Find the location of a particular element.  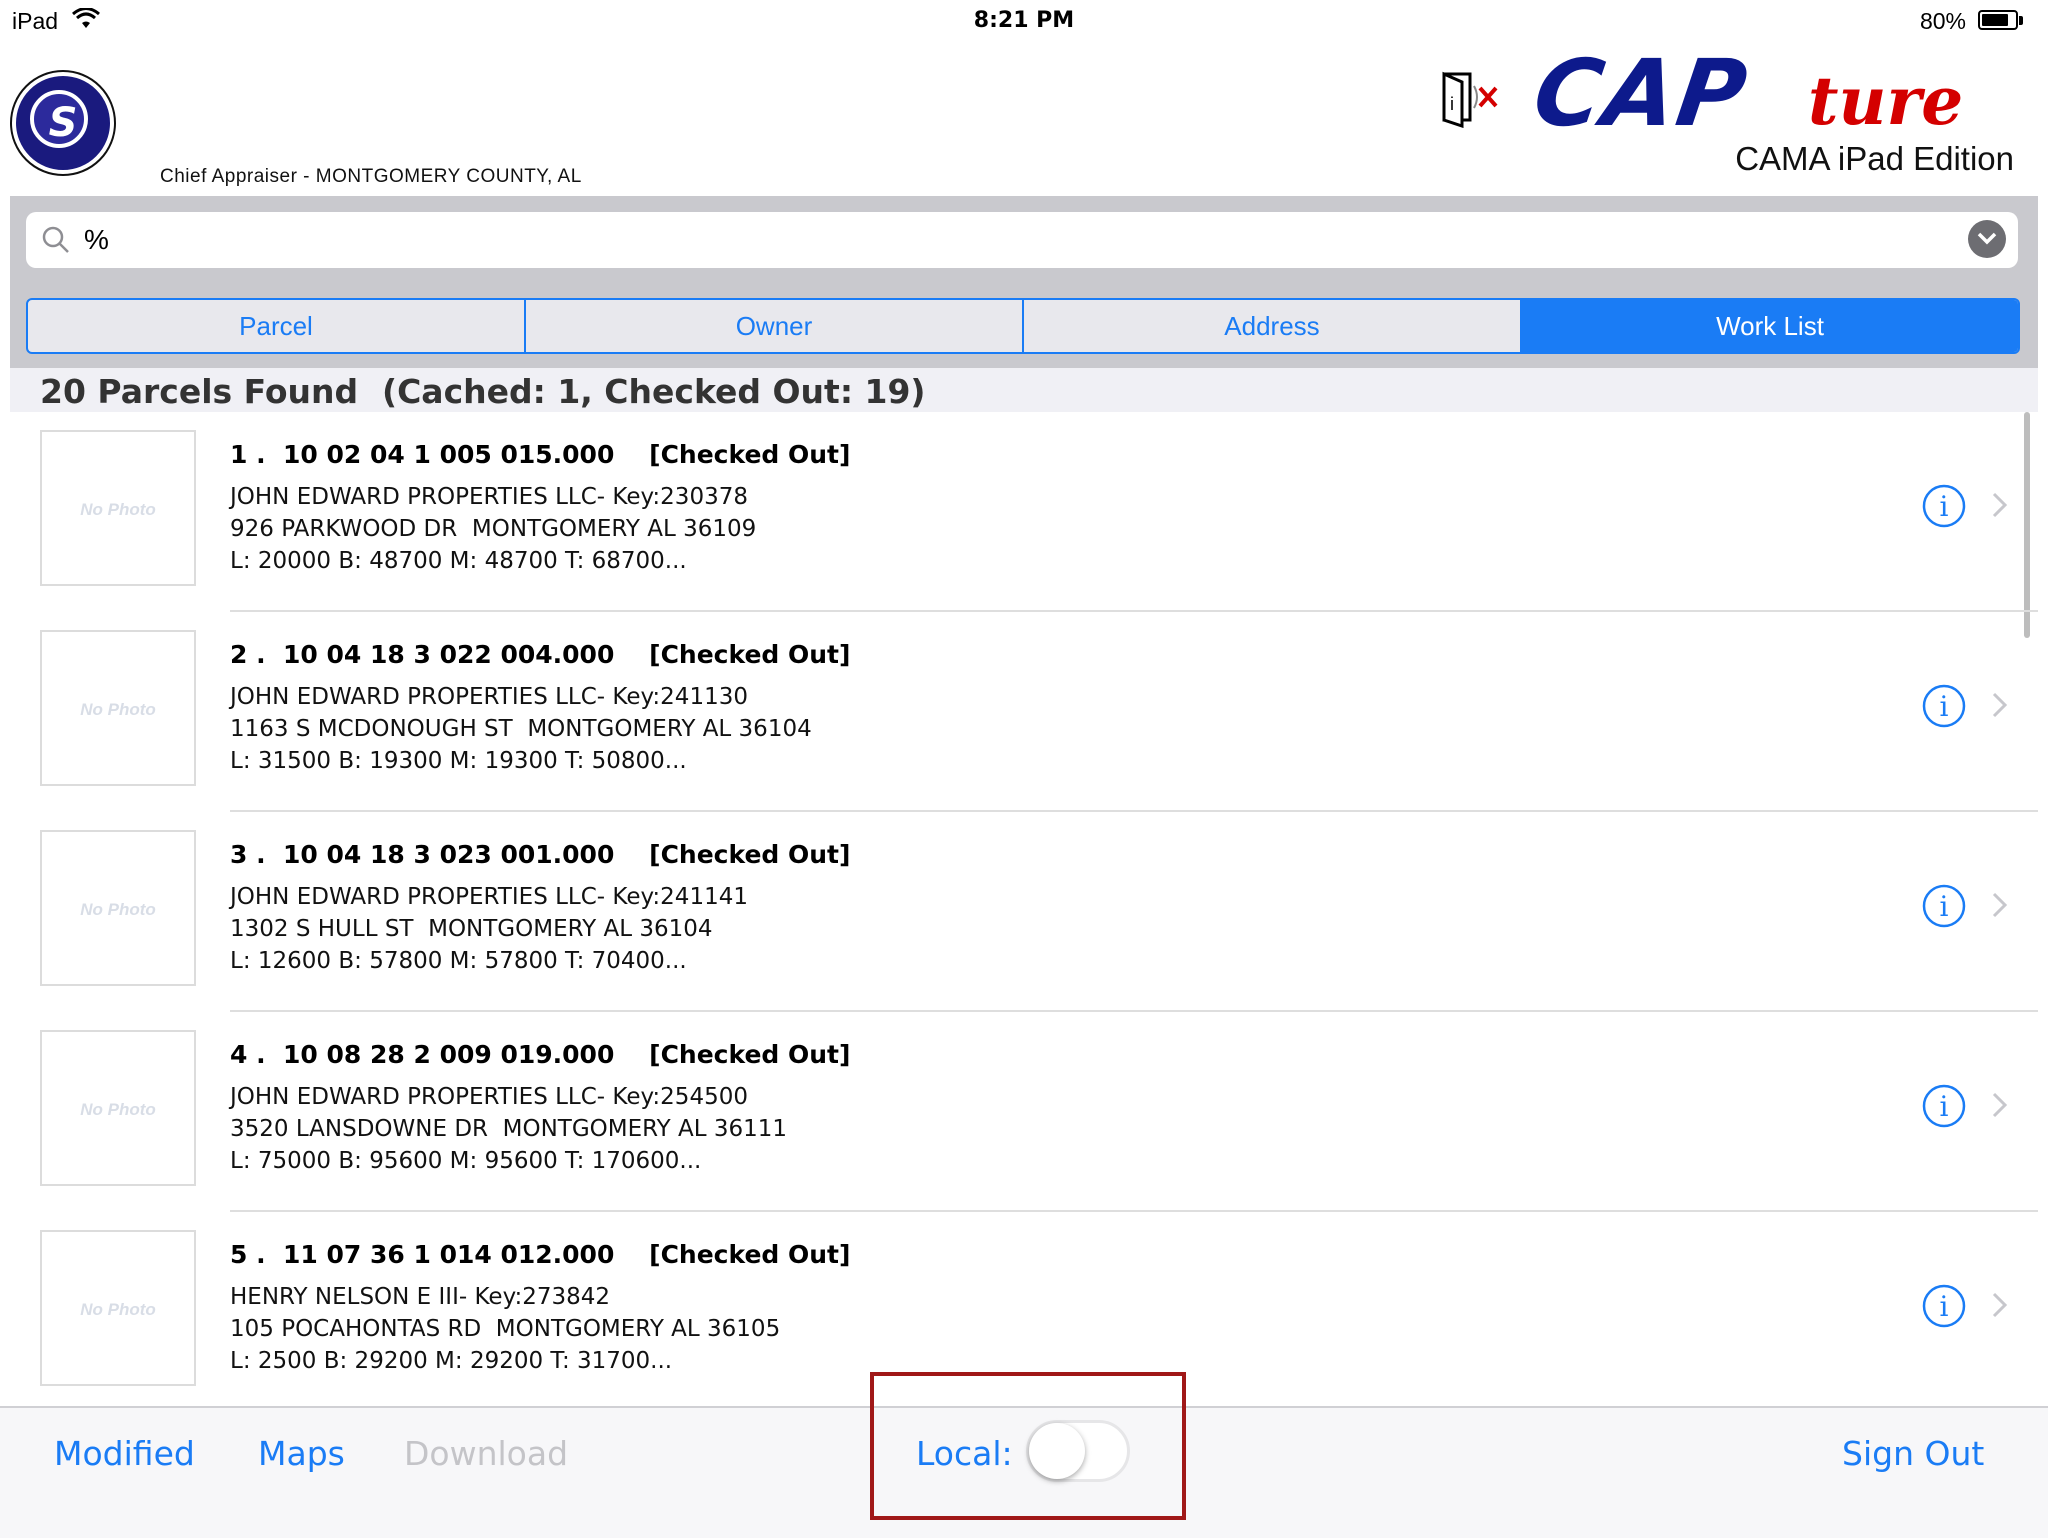

search-icon is located at coordinates (56, 240).